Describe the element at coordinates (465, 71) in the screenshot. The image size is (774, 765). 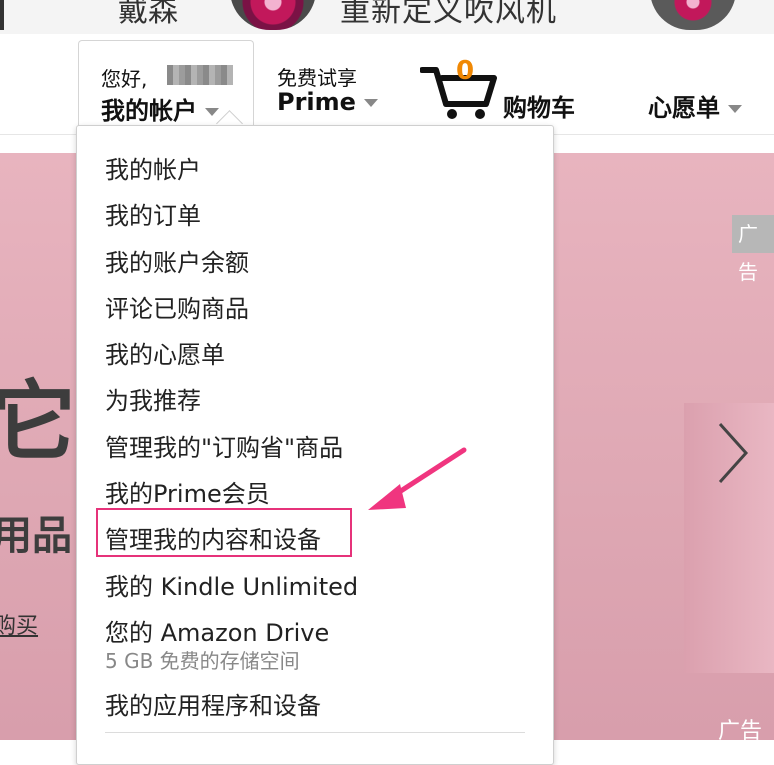
I see `cart-count: 0` at that location.